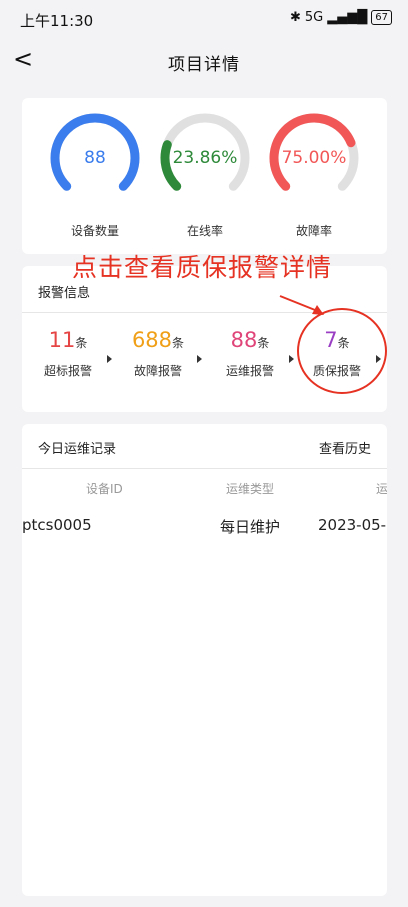 Image resolution: width=408 pixels, height=907 pixels. What do you see at coordinates (381, 489) in the screenshot?
I see `column-header-partial: 运` at bounding box center [381, 489].